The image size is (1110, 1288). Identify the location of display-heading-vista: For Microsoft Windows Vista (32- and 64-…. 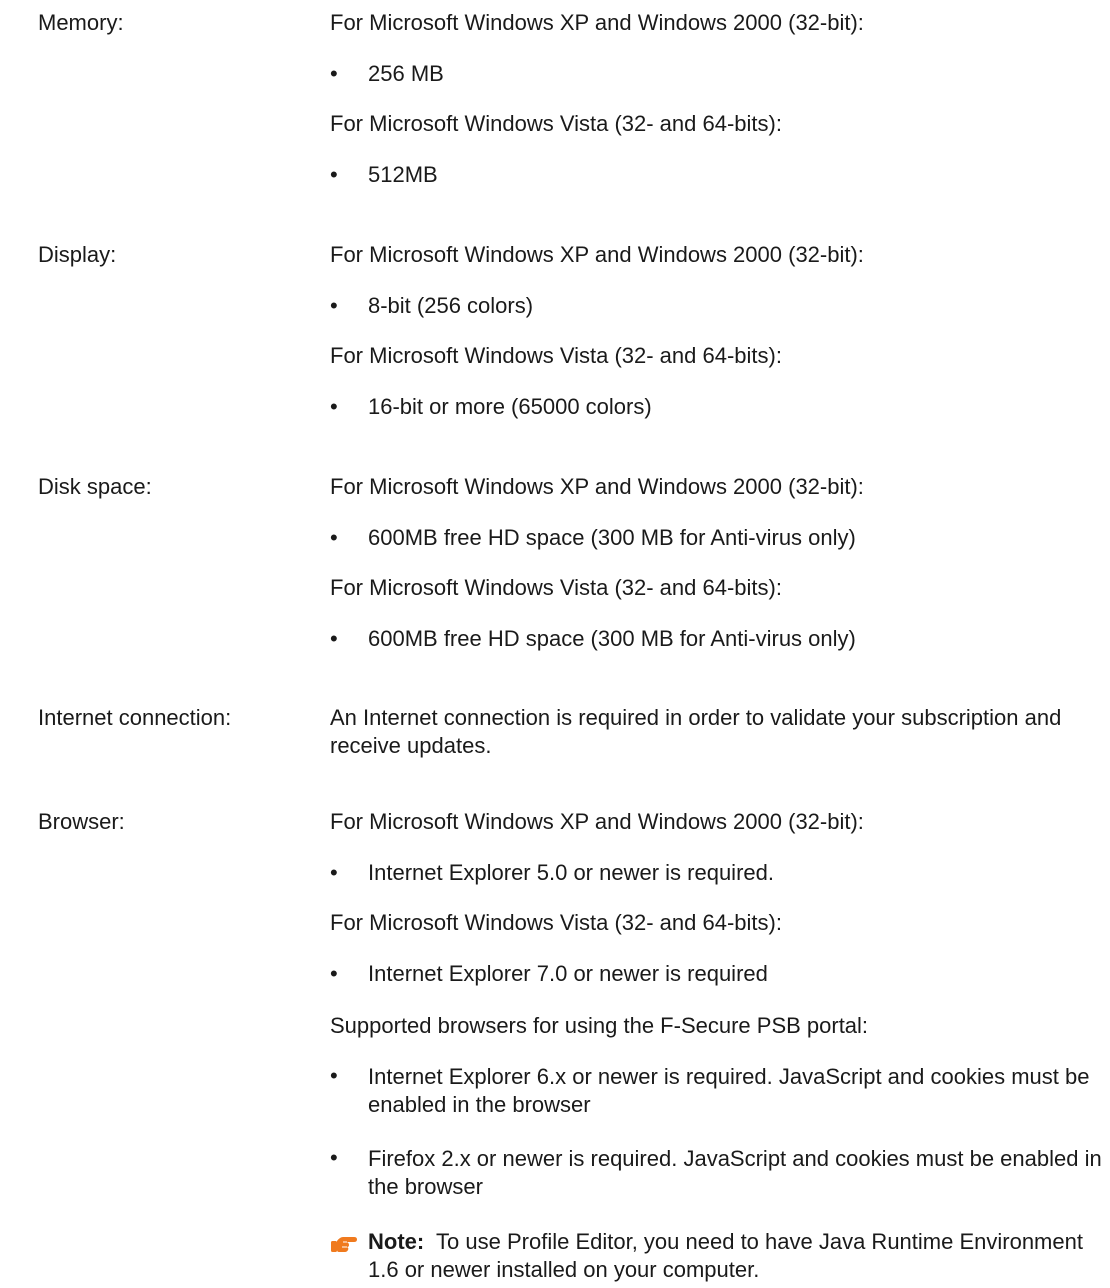
(556, 355).